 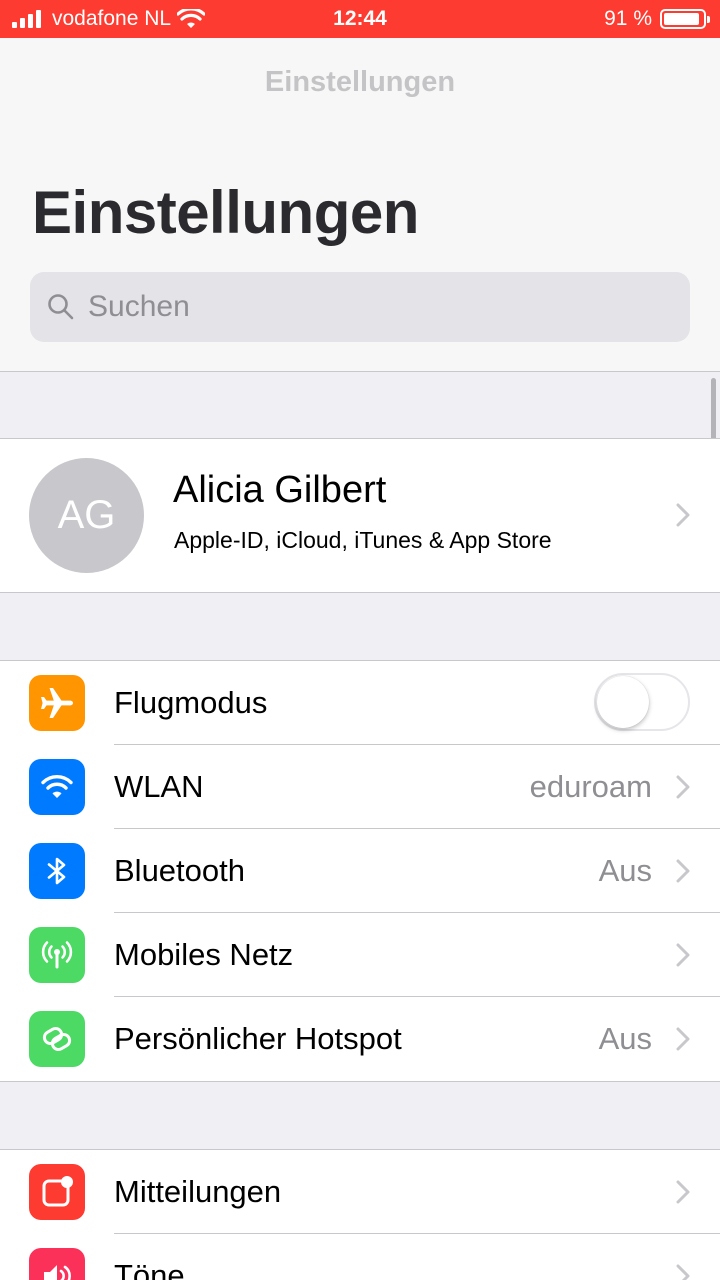 I want to click on row-label: Bluetooth, so click(x=179, y=870).